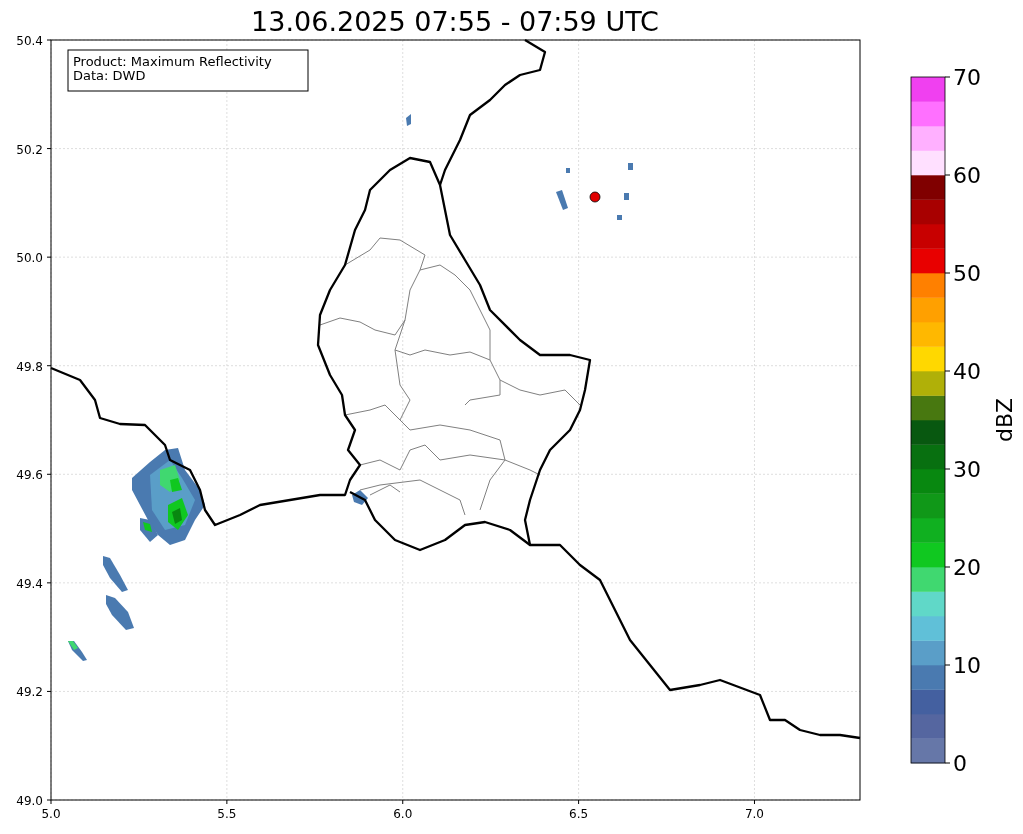  Describe the element at coordinates (455, 21) in the screenshot. I see `chart-title: 13.06.2025 07:55 - 07:59 UTC` at that location.